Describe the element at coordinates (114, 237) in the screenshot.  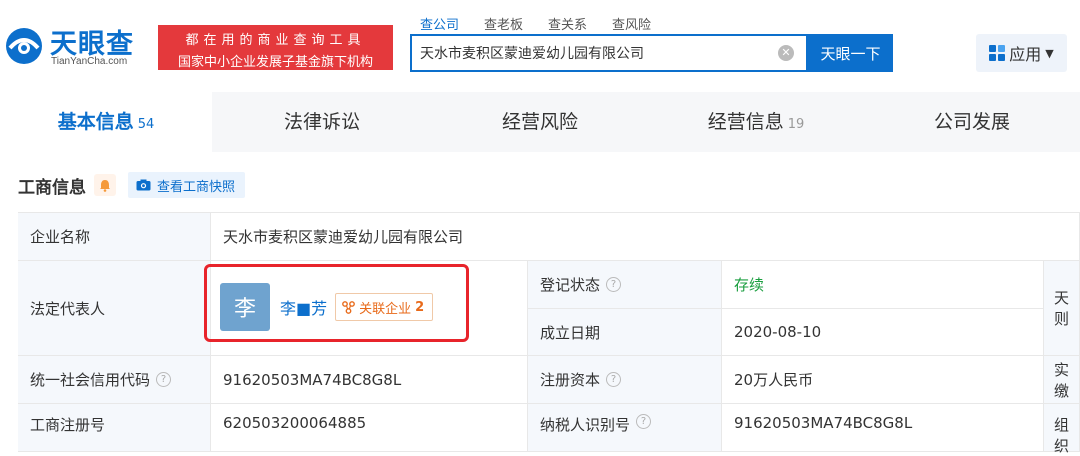
I see `company-name-label: 企业名称` at that location.